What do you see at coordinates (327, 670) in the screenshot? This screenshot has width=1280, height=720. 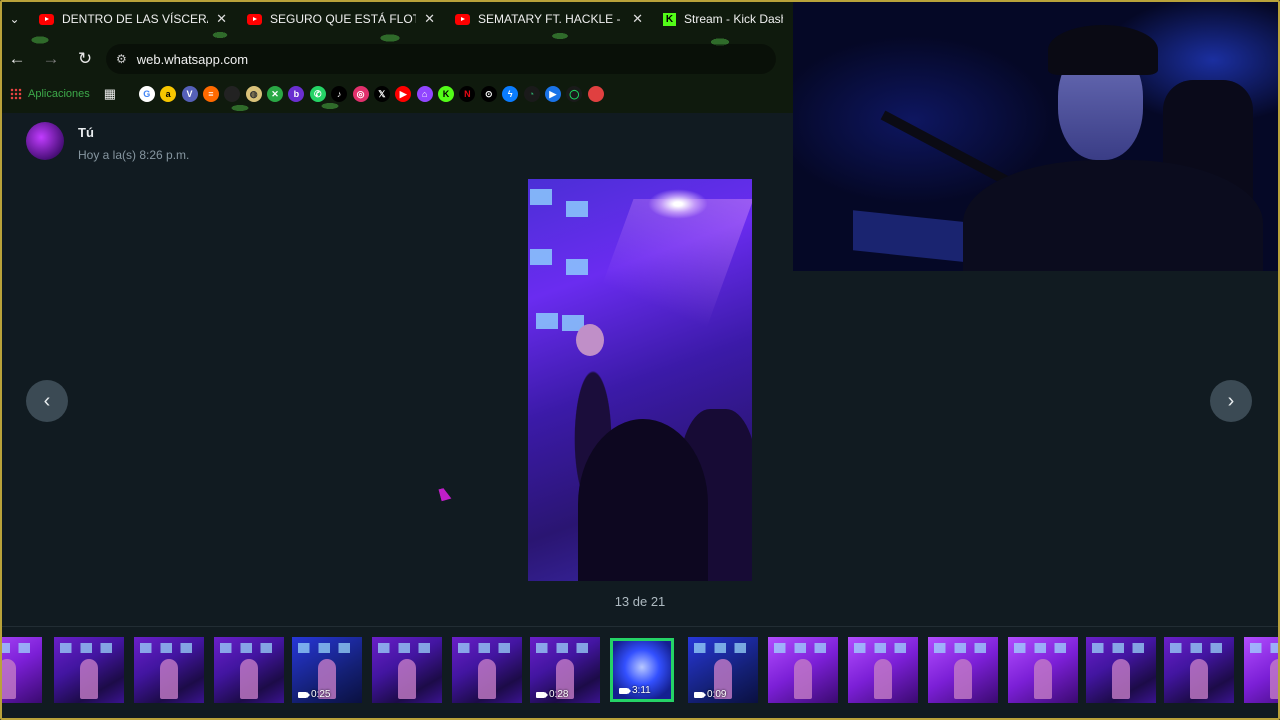 I see `thumbnail: 0:25` at bounding box center [327, 670].